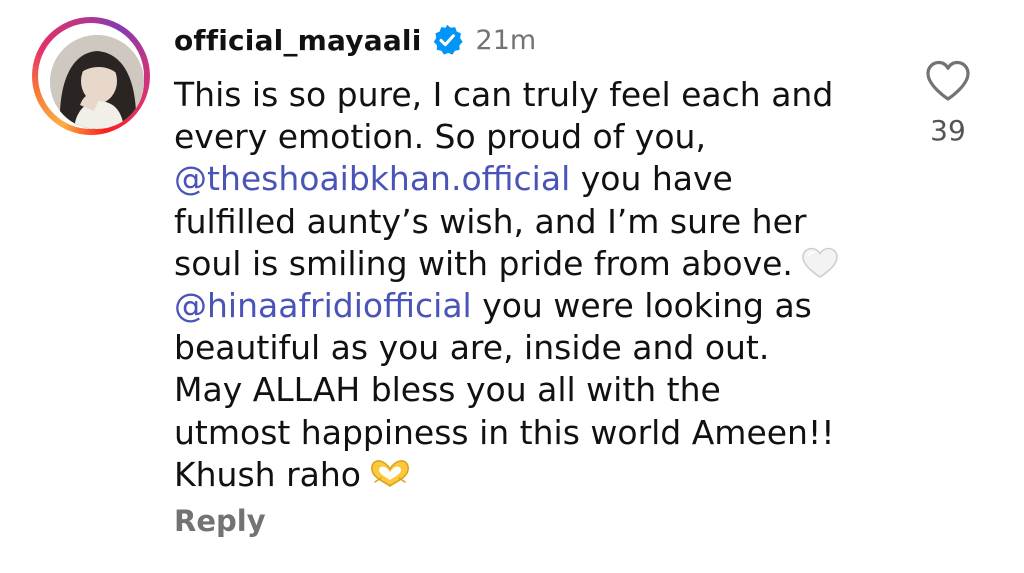 This screenshot has width=1024, height=573. I want to click on comment-line: Khush raho, so click(534, 475).